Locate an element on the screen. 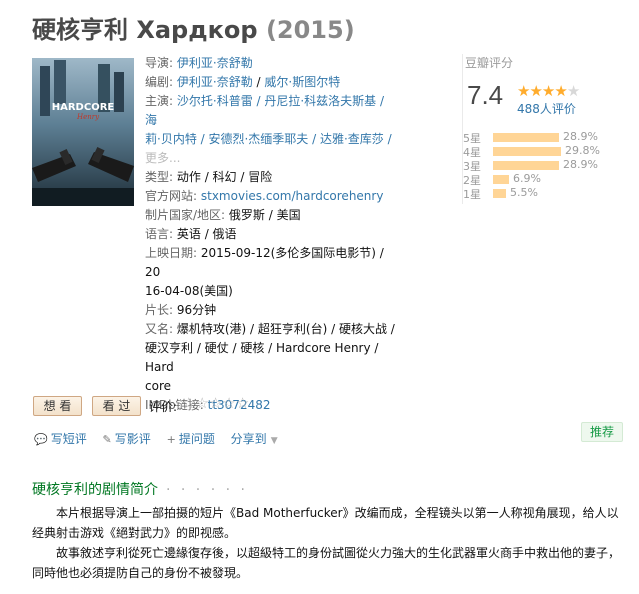 This screenshot has width=639, height=594. pencil-icon: ✎ is located at coordinates (107, 439).